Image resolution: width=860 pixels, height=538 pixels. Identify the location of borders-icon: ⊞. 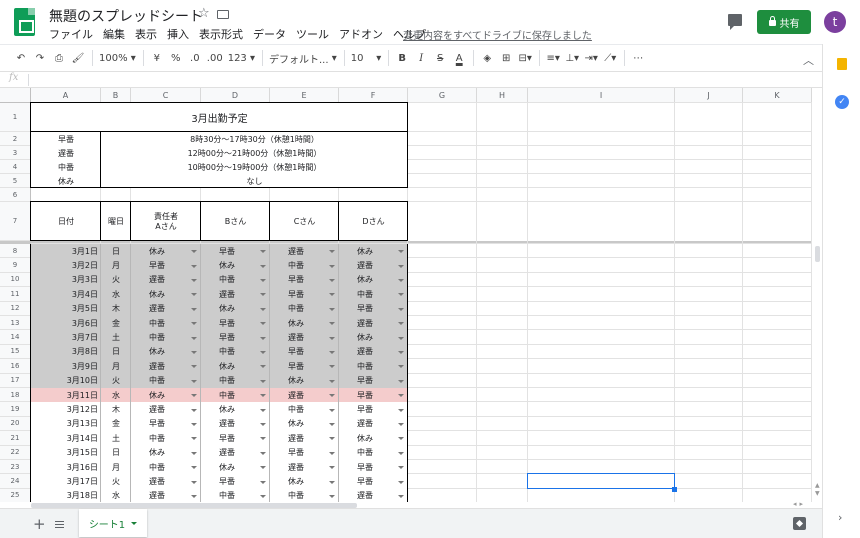
(506, 58).